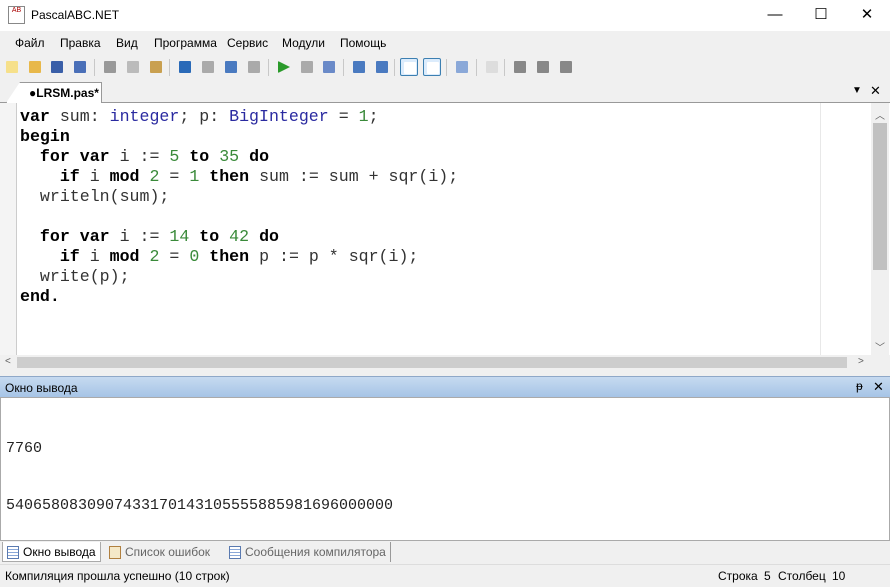  What do you see at coordinates (859, 386) in the screenshot?
I see `pin-icon: ᵽ` at bounding box center [859, 386].